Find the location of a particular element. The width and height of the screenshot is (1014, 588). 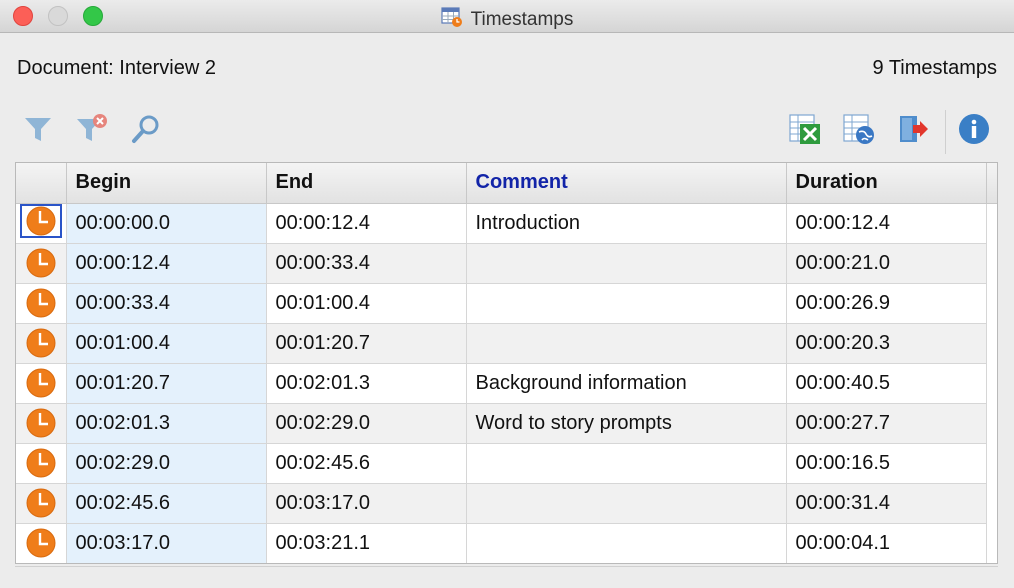

table-header-row: Begin End Comment Duration is located at coordinates (506, 183).